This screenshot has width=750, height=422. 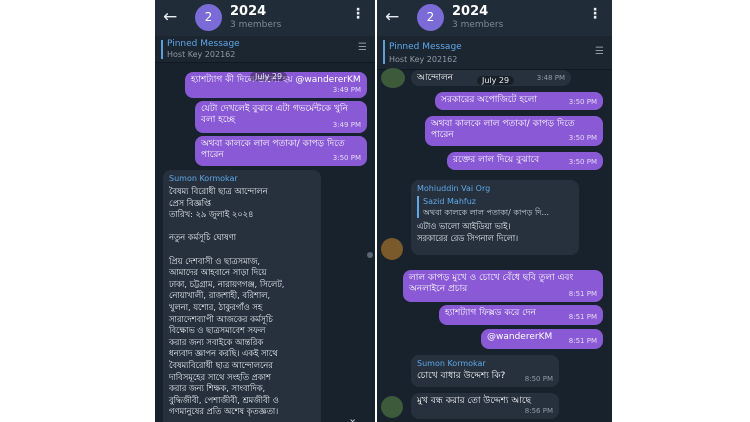 I want to click on message-bubble: সরকারের অপোজিটে হলো 3:50 PM, so click(x=519, y=101).